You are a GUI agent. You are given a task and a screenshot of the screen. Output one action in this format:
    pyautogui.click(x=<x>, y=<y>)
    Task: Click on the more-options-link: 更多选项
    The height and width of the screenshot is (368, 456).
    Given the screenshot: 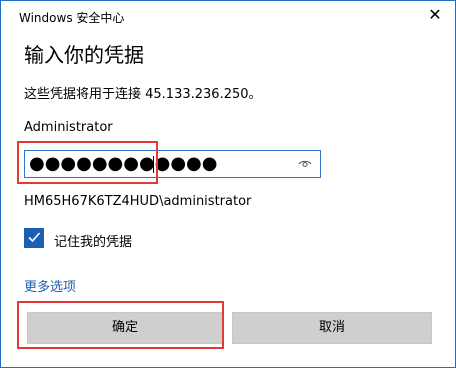 What is the action you would take?
    pyautogui.click(x=50, y=285)
    